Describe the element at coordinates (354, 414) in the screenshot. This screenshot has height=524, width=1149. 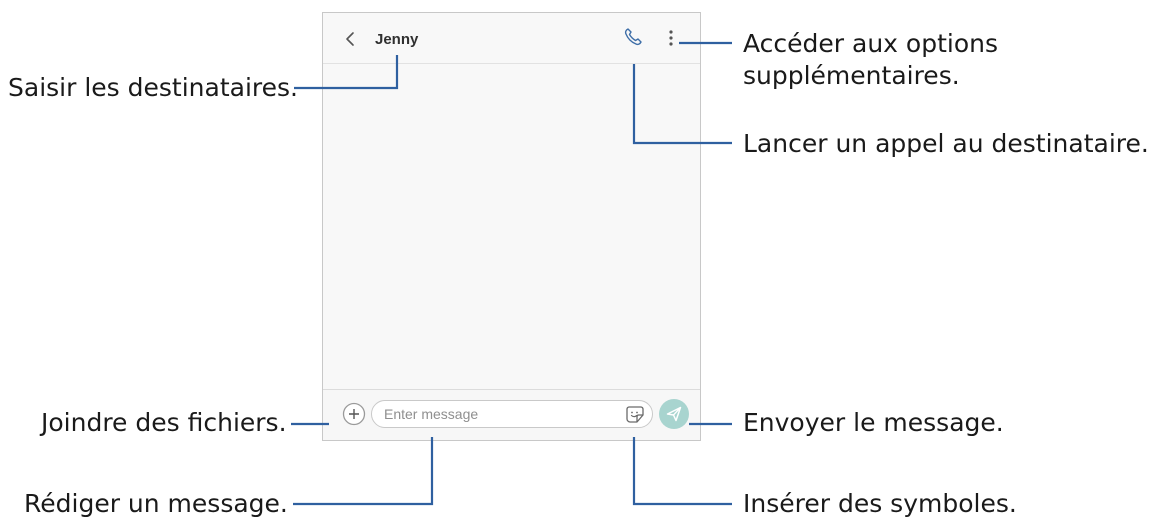
I see `plus-icon` at that location.